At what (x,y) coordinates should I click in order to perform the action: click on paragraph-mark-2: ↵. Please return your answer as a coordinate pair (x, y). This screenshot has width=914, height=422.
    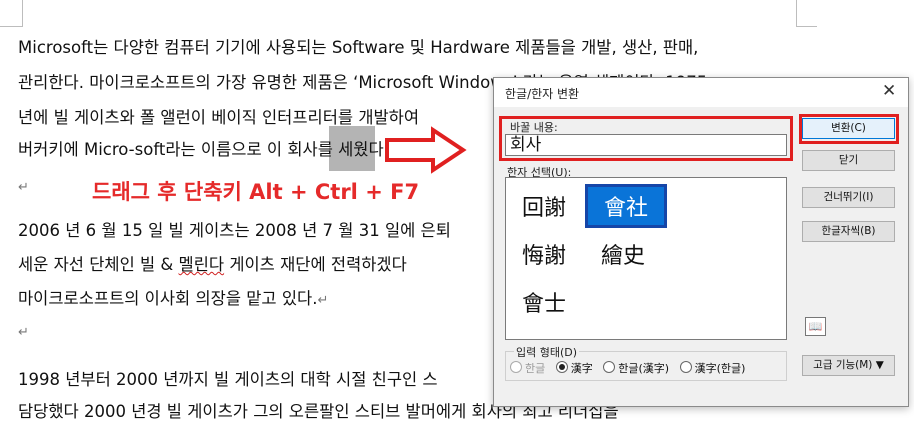
    Looking at the image, I should click on (23, 332).